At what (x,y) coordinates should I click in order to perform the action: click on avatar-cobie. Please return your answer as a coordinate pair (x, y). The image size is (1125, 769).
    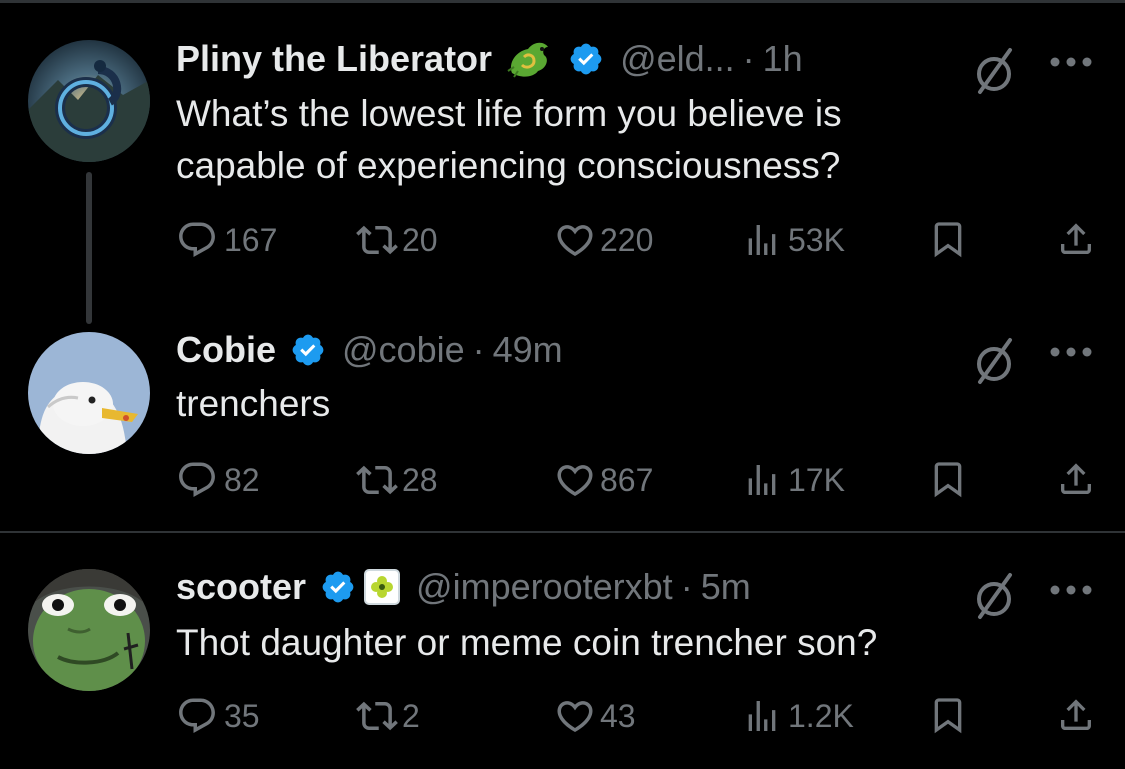
    Looking at the image, I should click on (89, 393).